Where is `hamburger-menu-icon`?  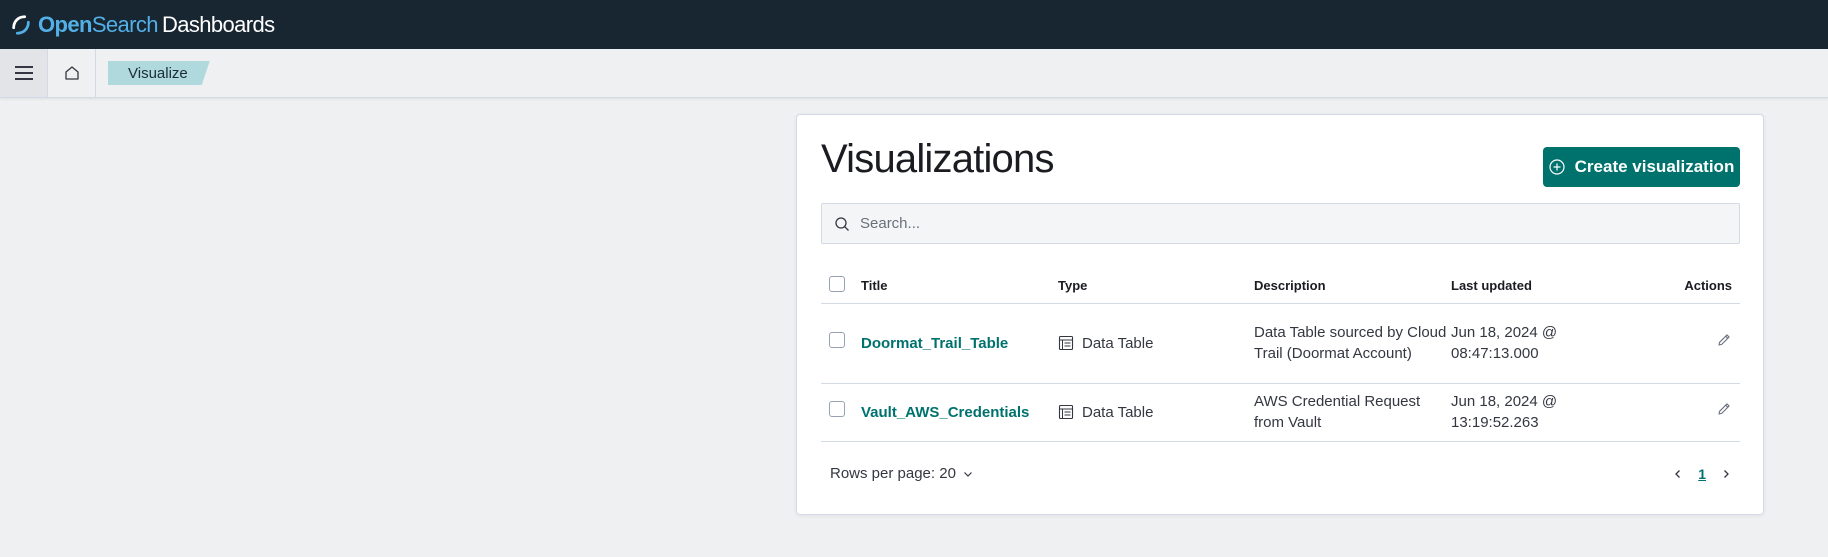
hamburger-menu-icon is located at coordinates (23, 73).